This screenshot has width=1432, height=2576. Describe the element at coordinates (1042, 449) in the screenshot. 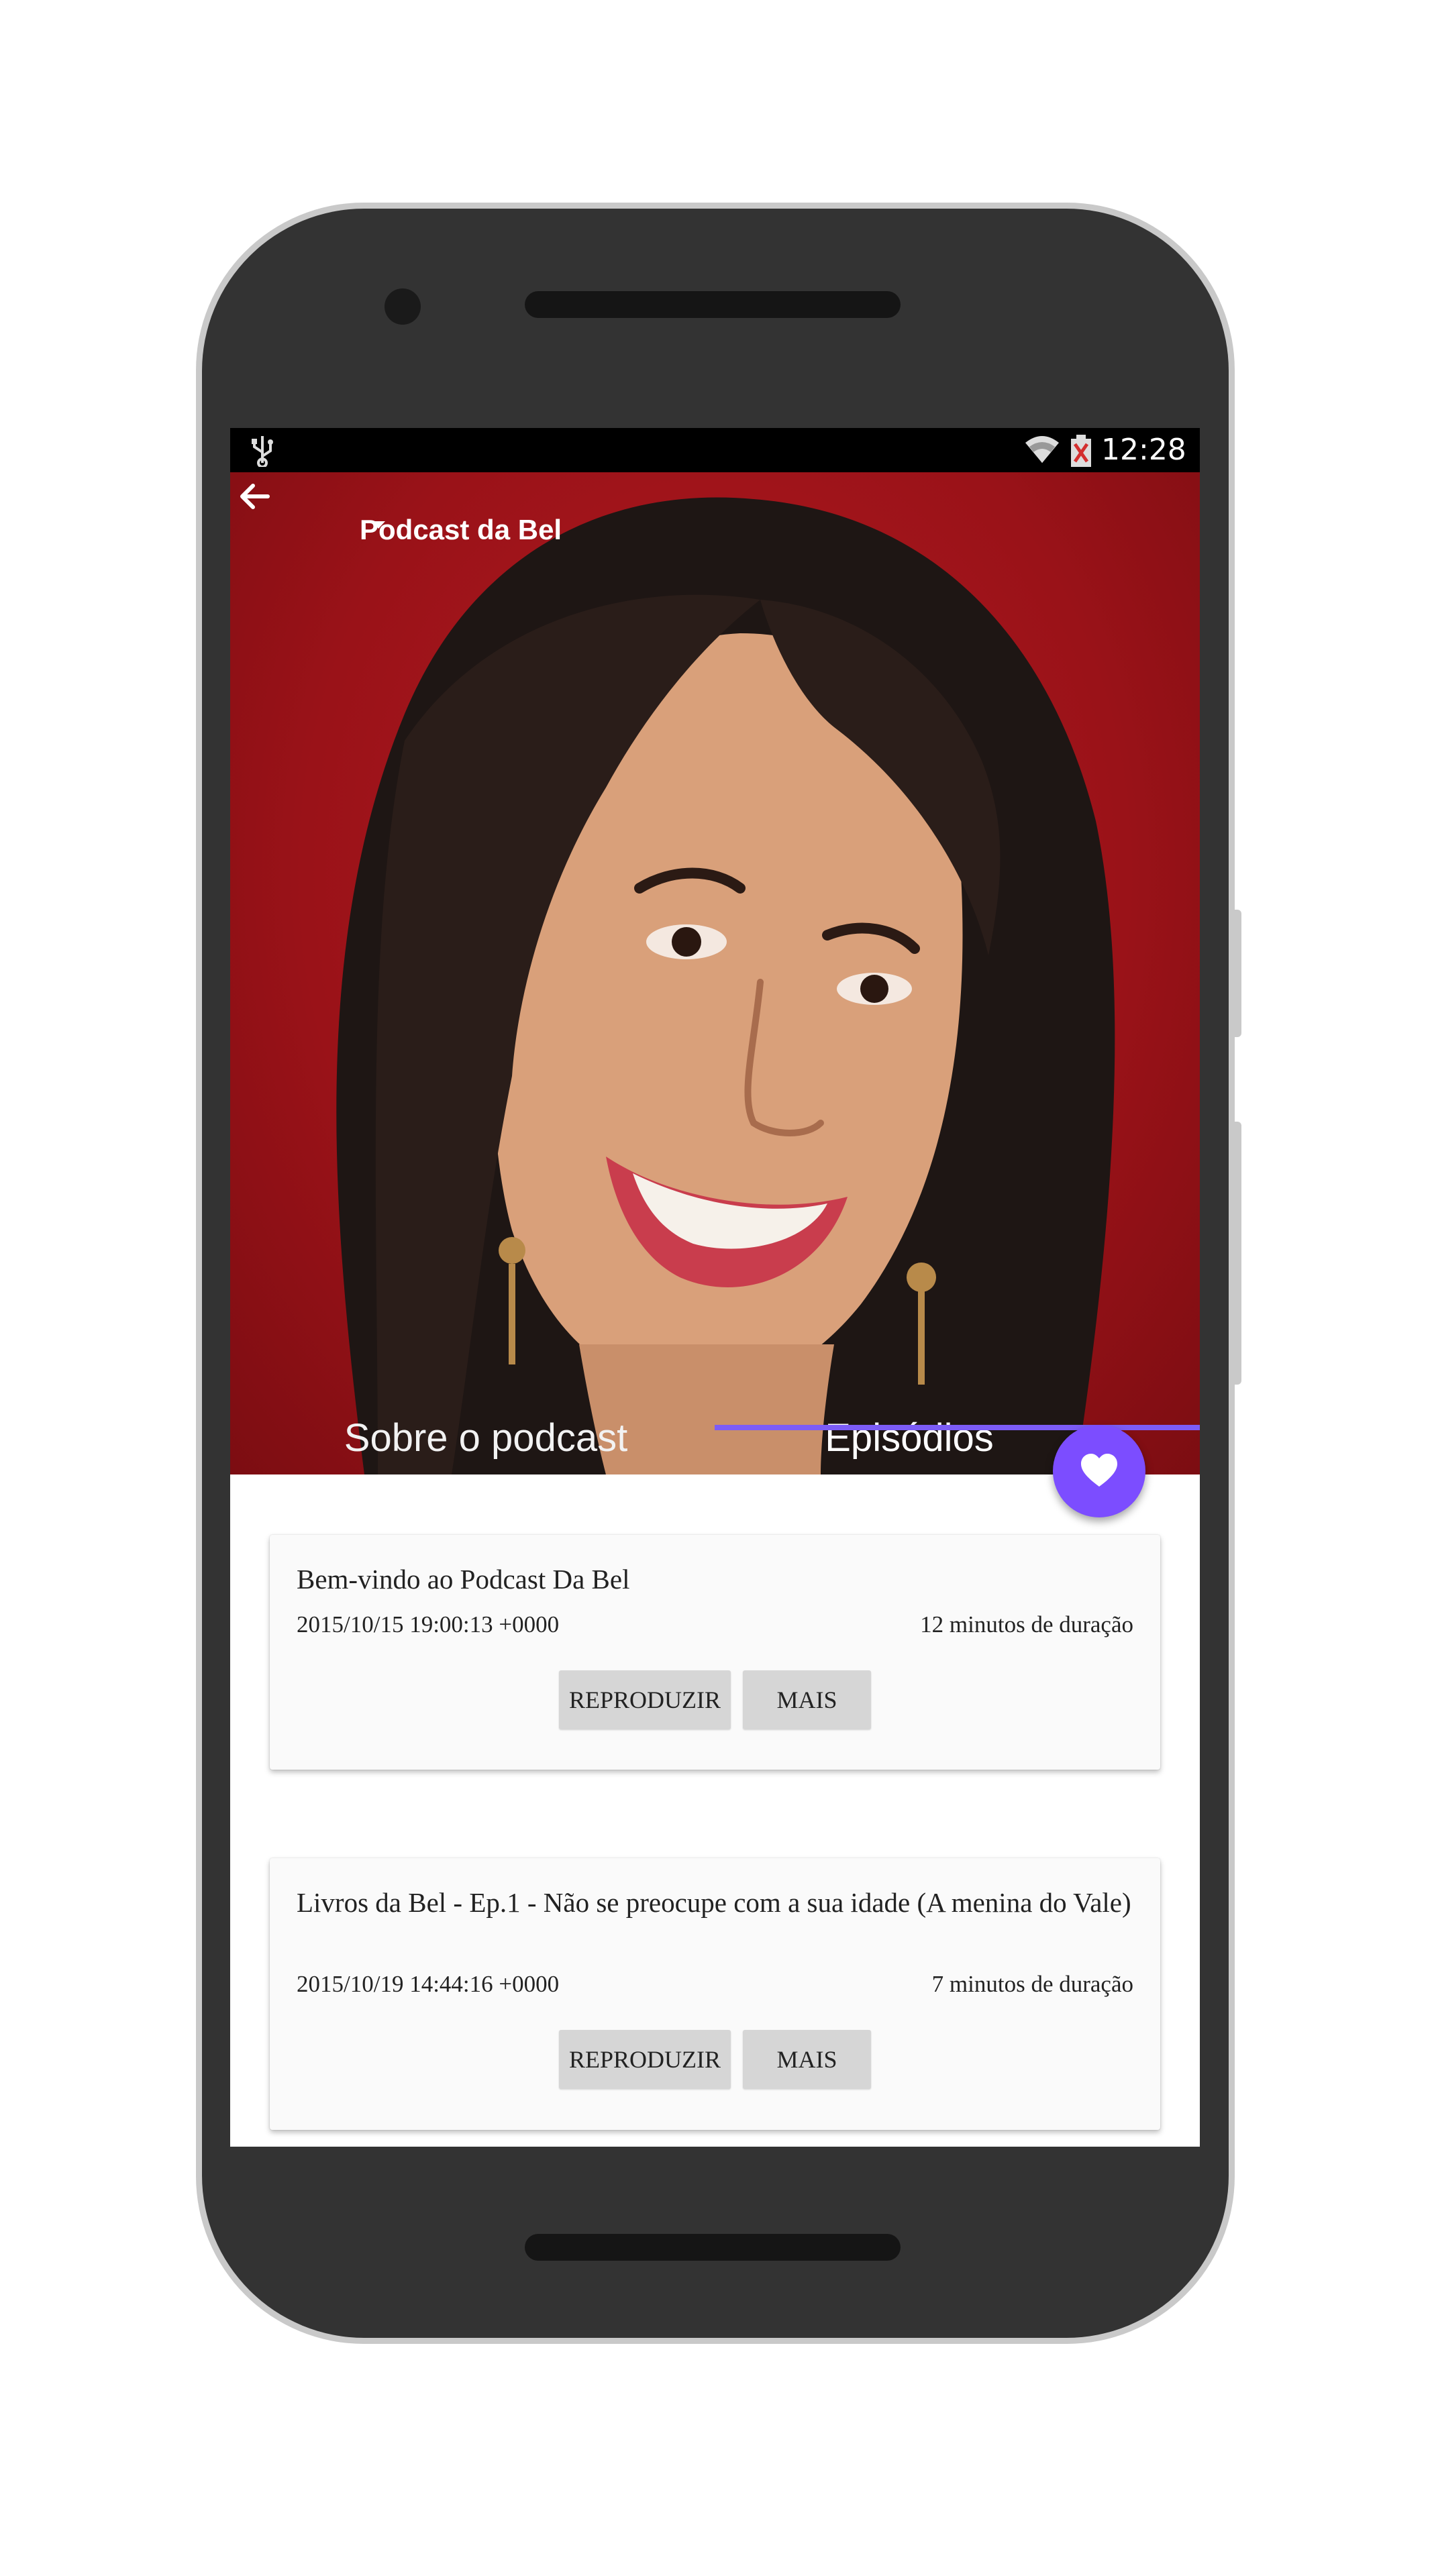

I see `wifi-icon` at that location.